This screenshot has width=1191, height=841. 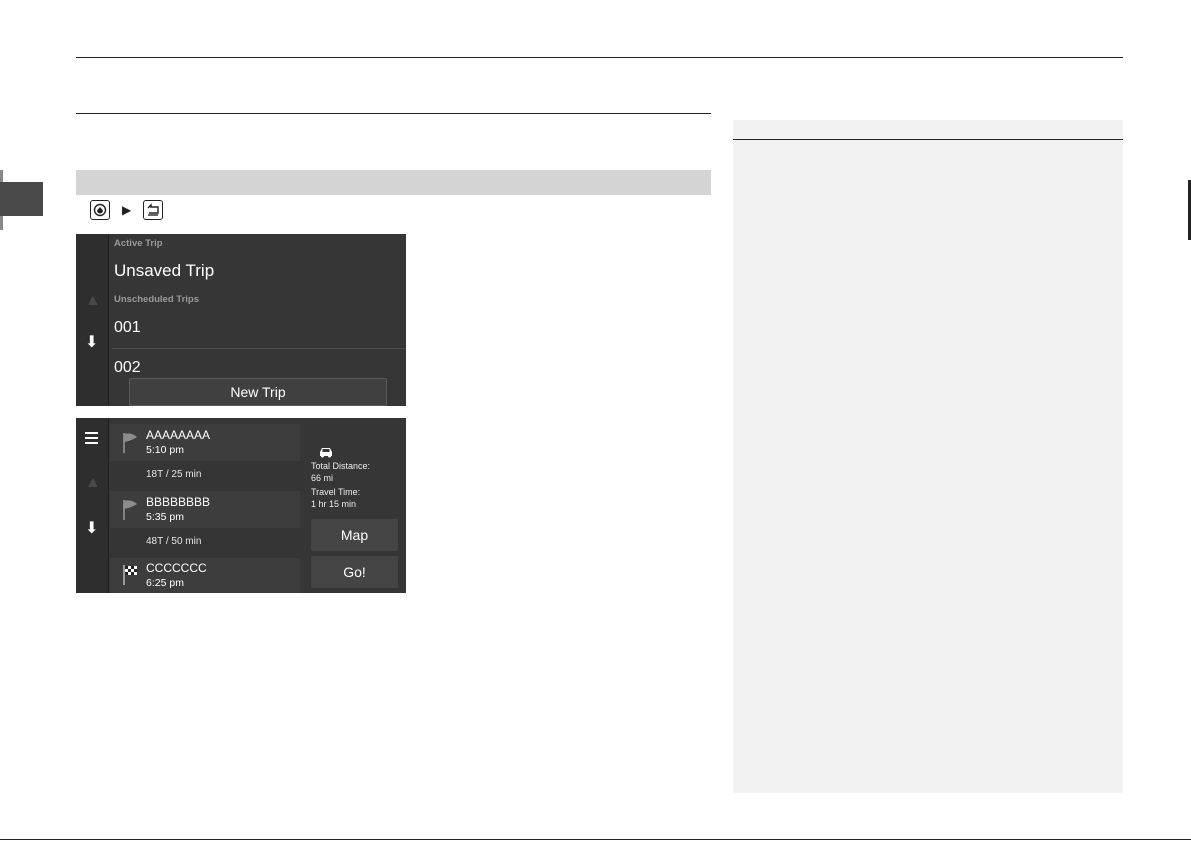 I want to click on travel-time-value: 1 hr 15 min, so click(x=334, y=504).